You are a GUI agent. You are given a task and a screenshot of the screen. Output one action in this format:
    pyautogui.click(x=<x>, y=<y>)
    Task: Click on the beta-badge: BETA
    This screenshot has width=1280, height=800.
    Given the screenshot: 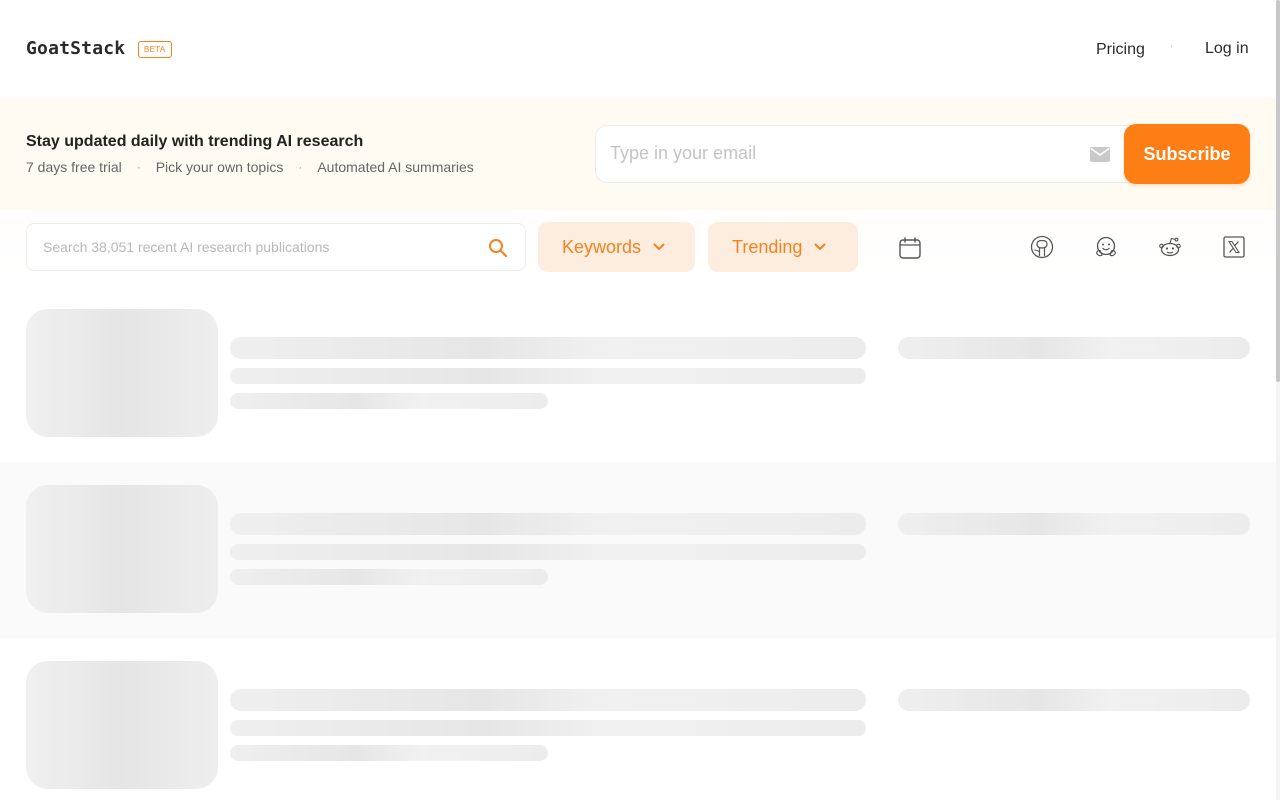 What is the action you would take?
    pyautogui.click(x=155, y=49)
    